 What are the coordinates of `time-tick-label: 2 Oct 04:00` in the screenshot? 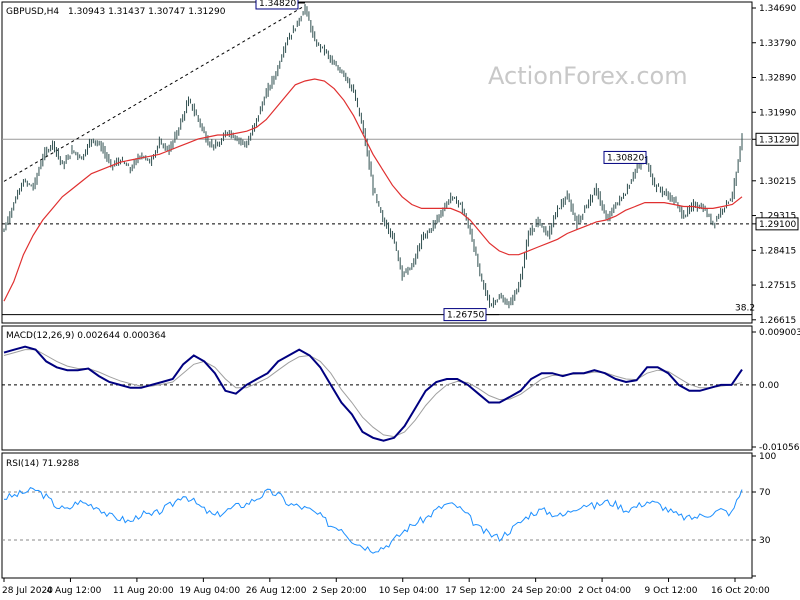 It's located at (604, 591).